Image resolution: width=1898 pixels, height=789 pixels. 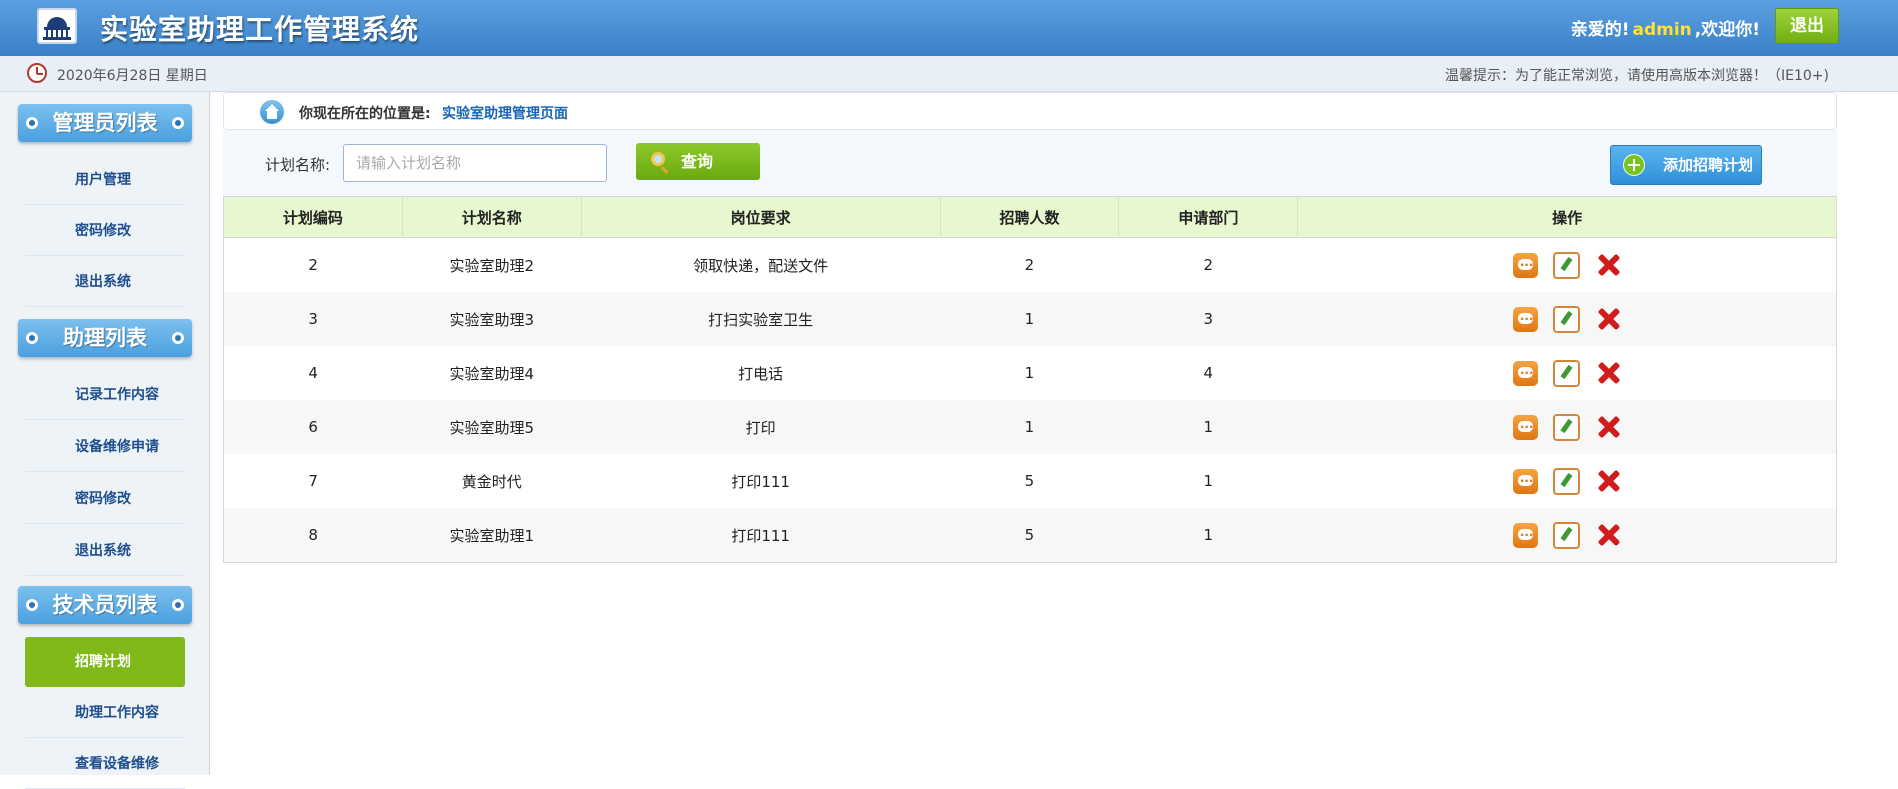 What do you see at coordinates (761, 373) in the screenshot?
I see `cell-requirements: 打电话` at bounding box center [761, 373].